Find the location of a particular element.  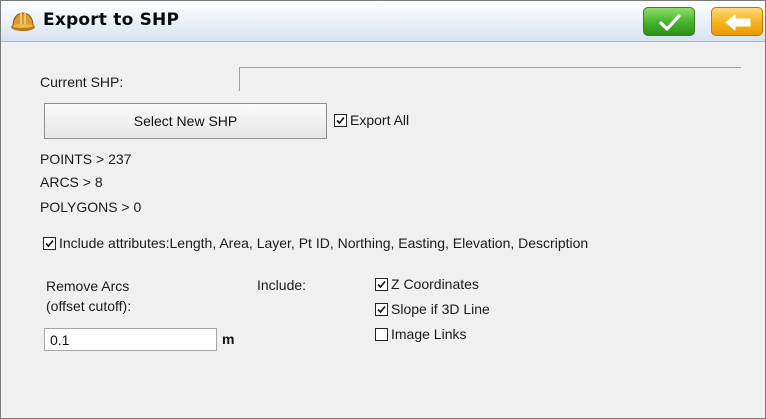

ok-button is located at coordinates (669, 21).